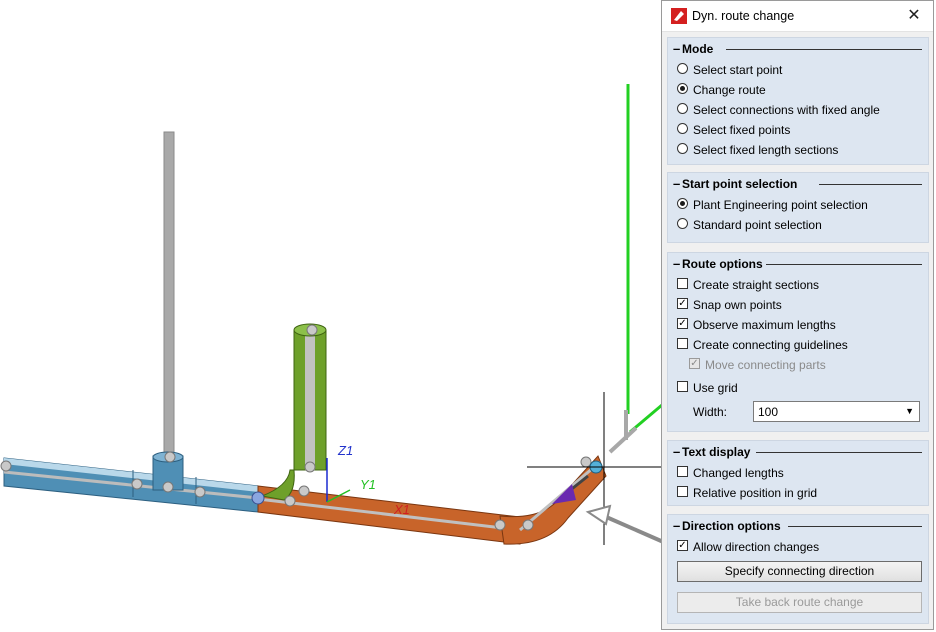  Describe the element at coordinates (401, 509) in the screenshot. I see `axis-x-label: X1` at that location.